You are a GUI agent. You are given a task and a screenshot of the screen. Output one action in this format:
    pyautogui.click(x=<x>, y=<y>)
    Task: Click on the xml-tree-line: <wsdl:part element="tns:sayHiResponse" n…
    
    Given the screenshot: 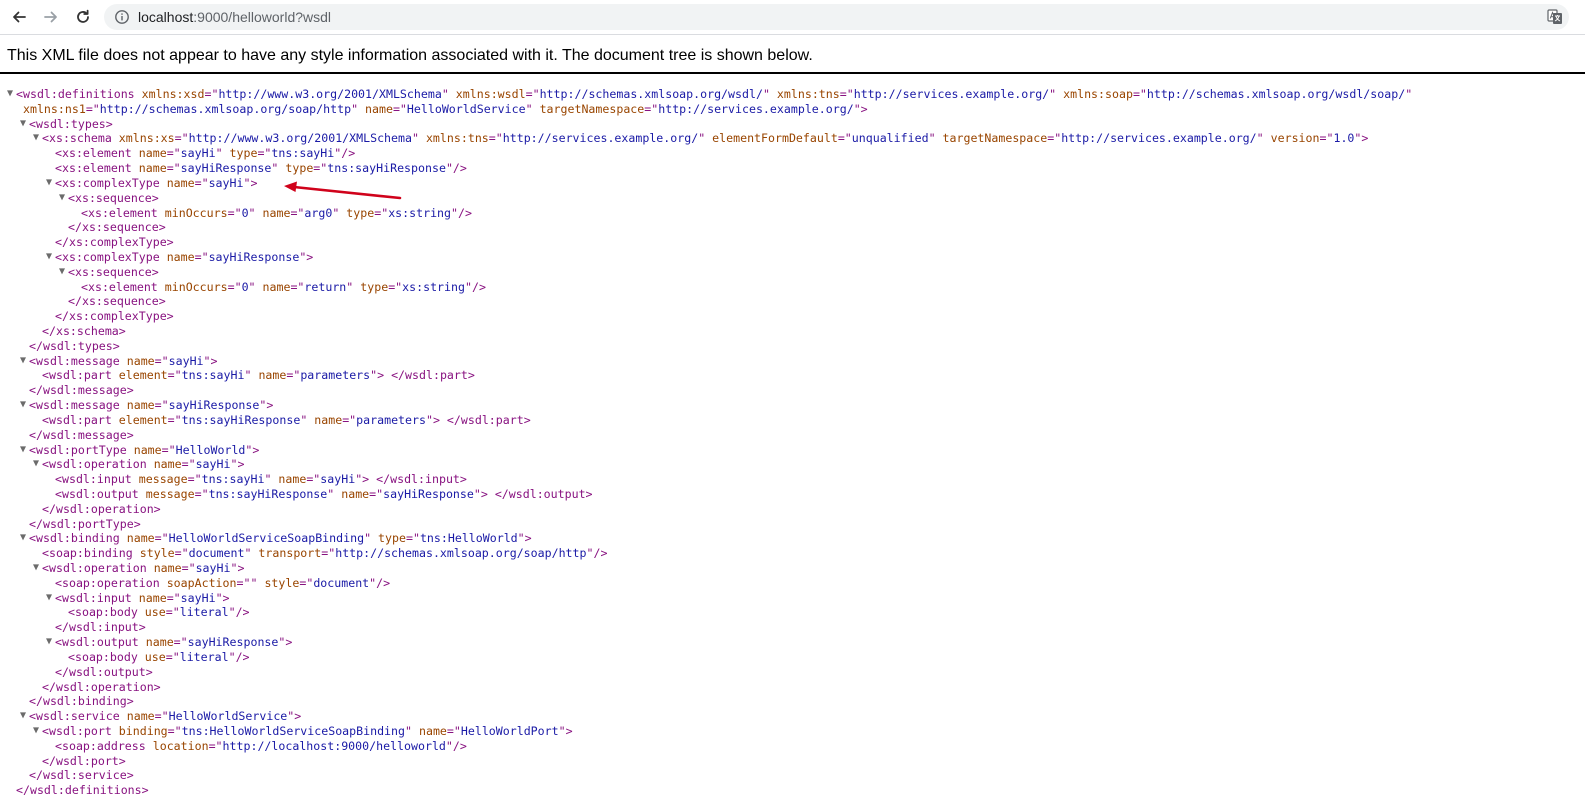 What is the action you would take?
    pyautogui.click(x=706, y=420)
    